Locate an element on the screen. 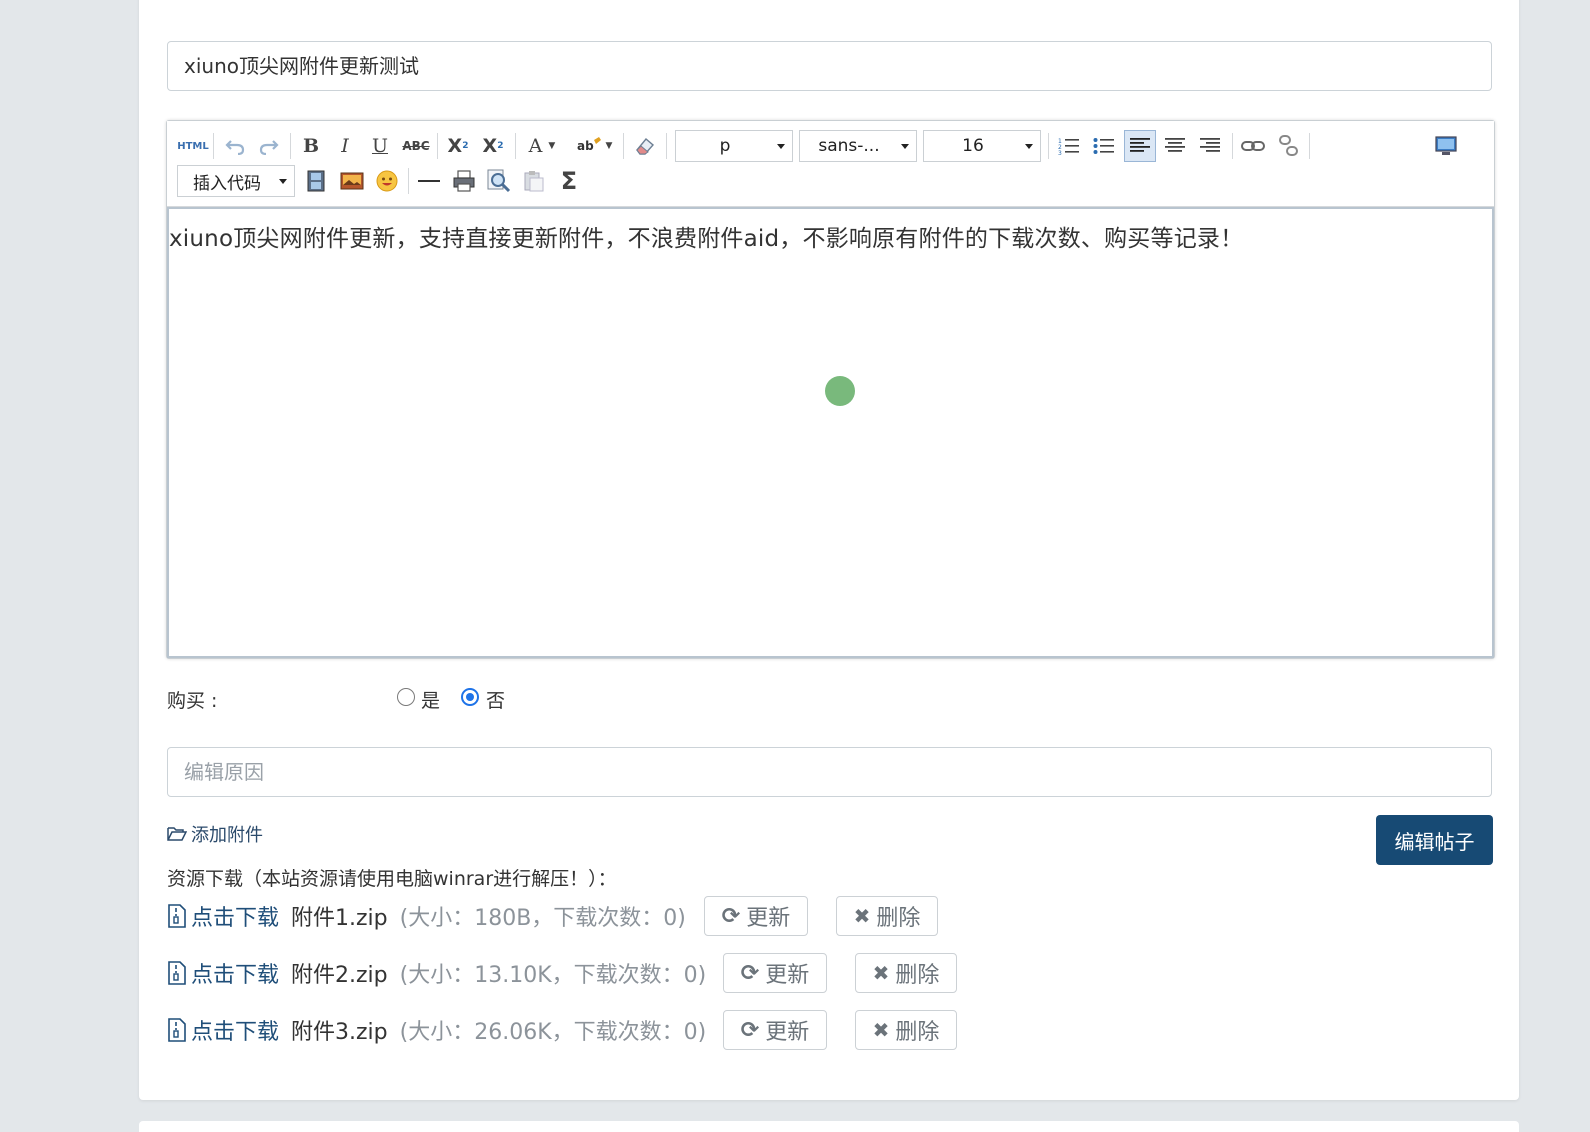 The width and height of the screenshot is (1590, 1132). align-right-icon is located at coordinates (1210, 146).